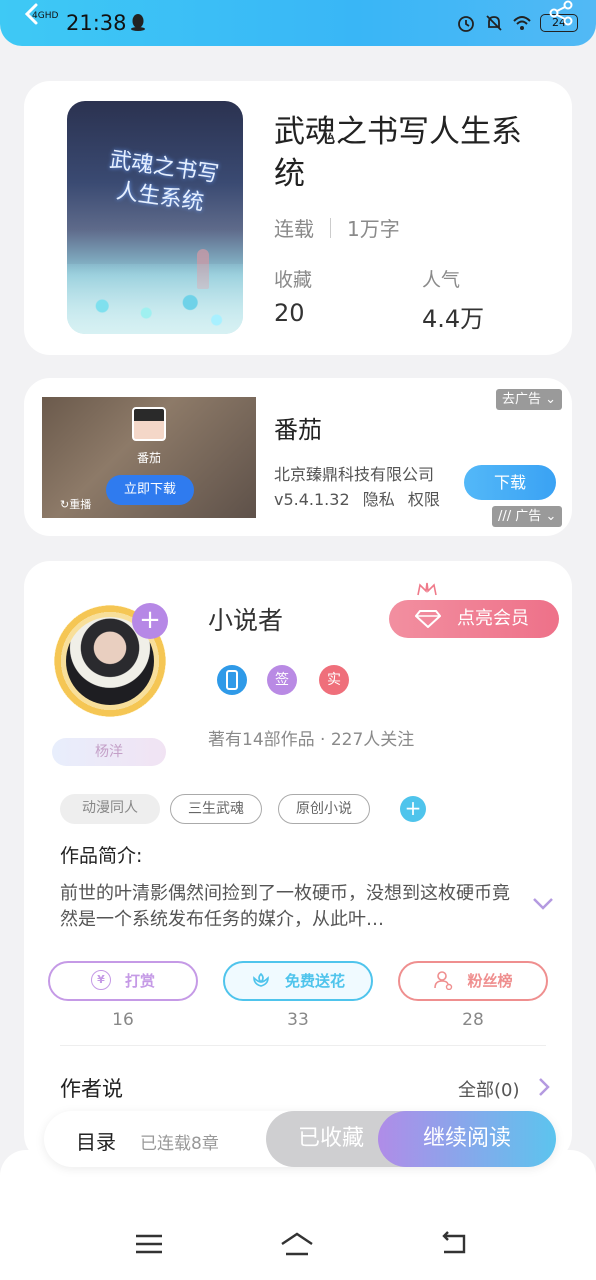  I want to click on status-bar: 4GHD 21:38 24, so click(298, 23).